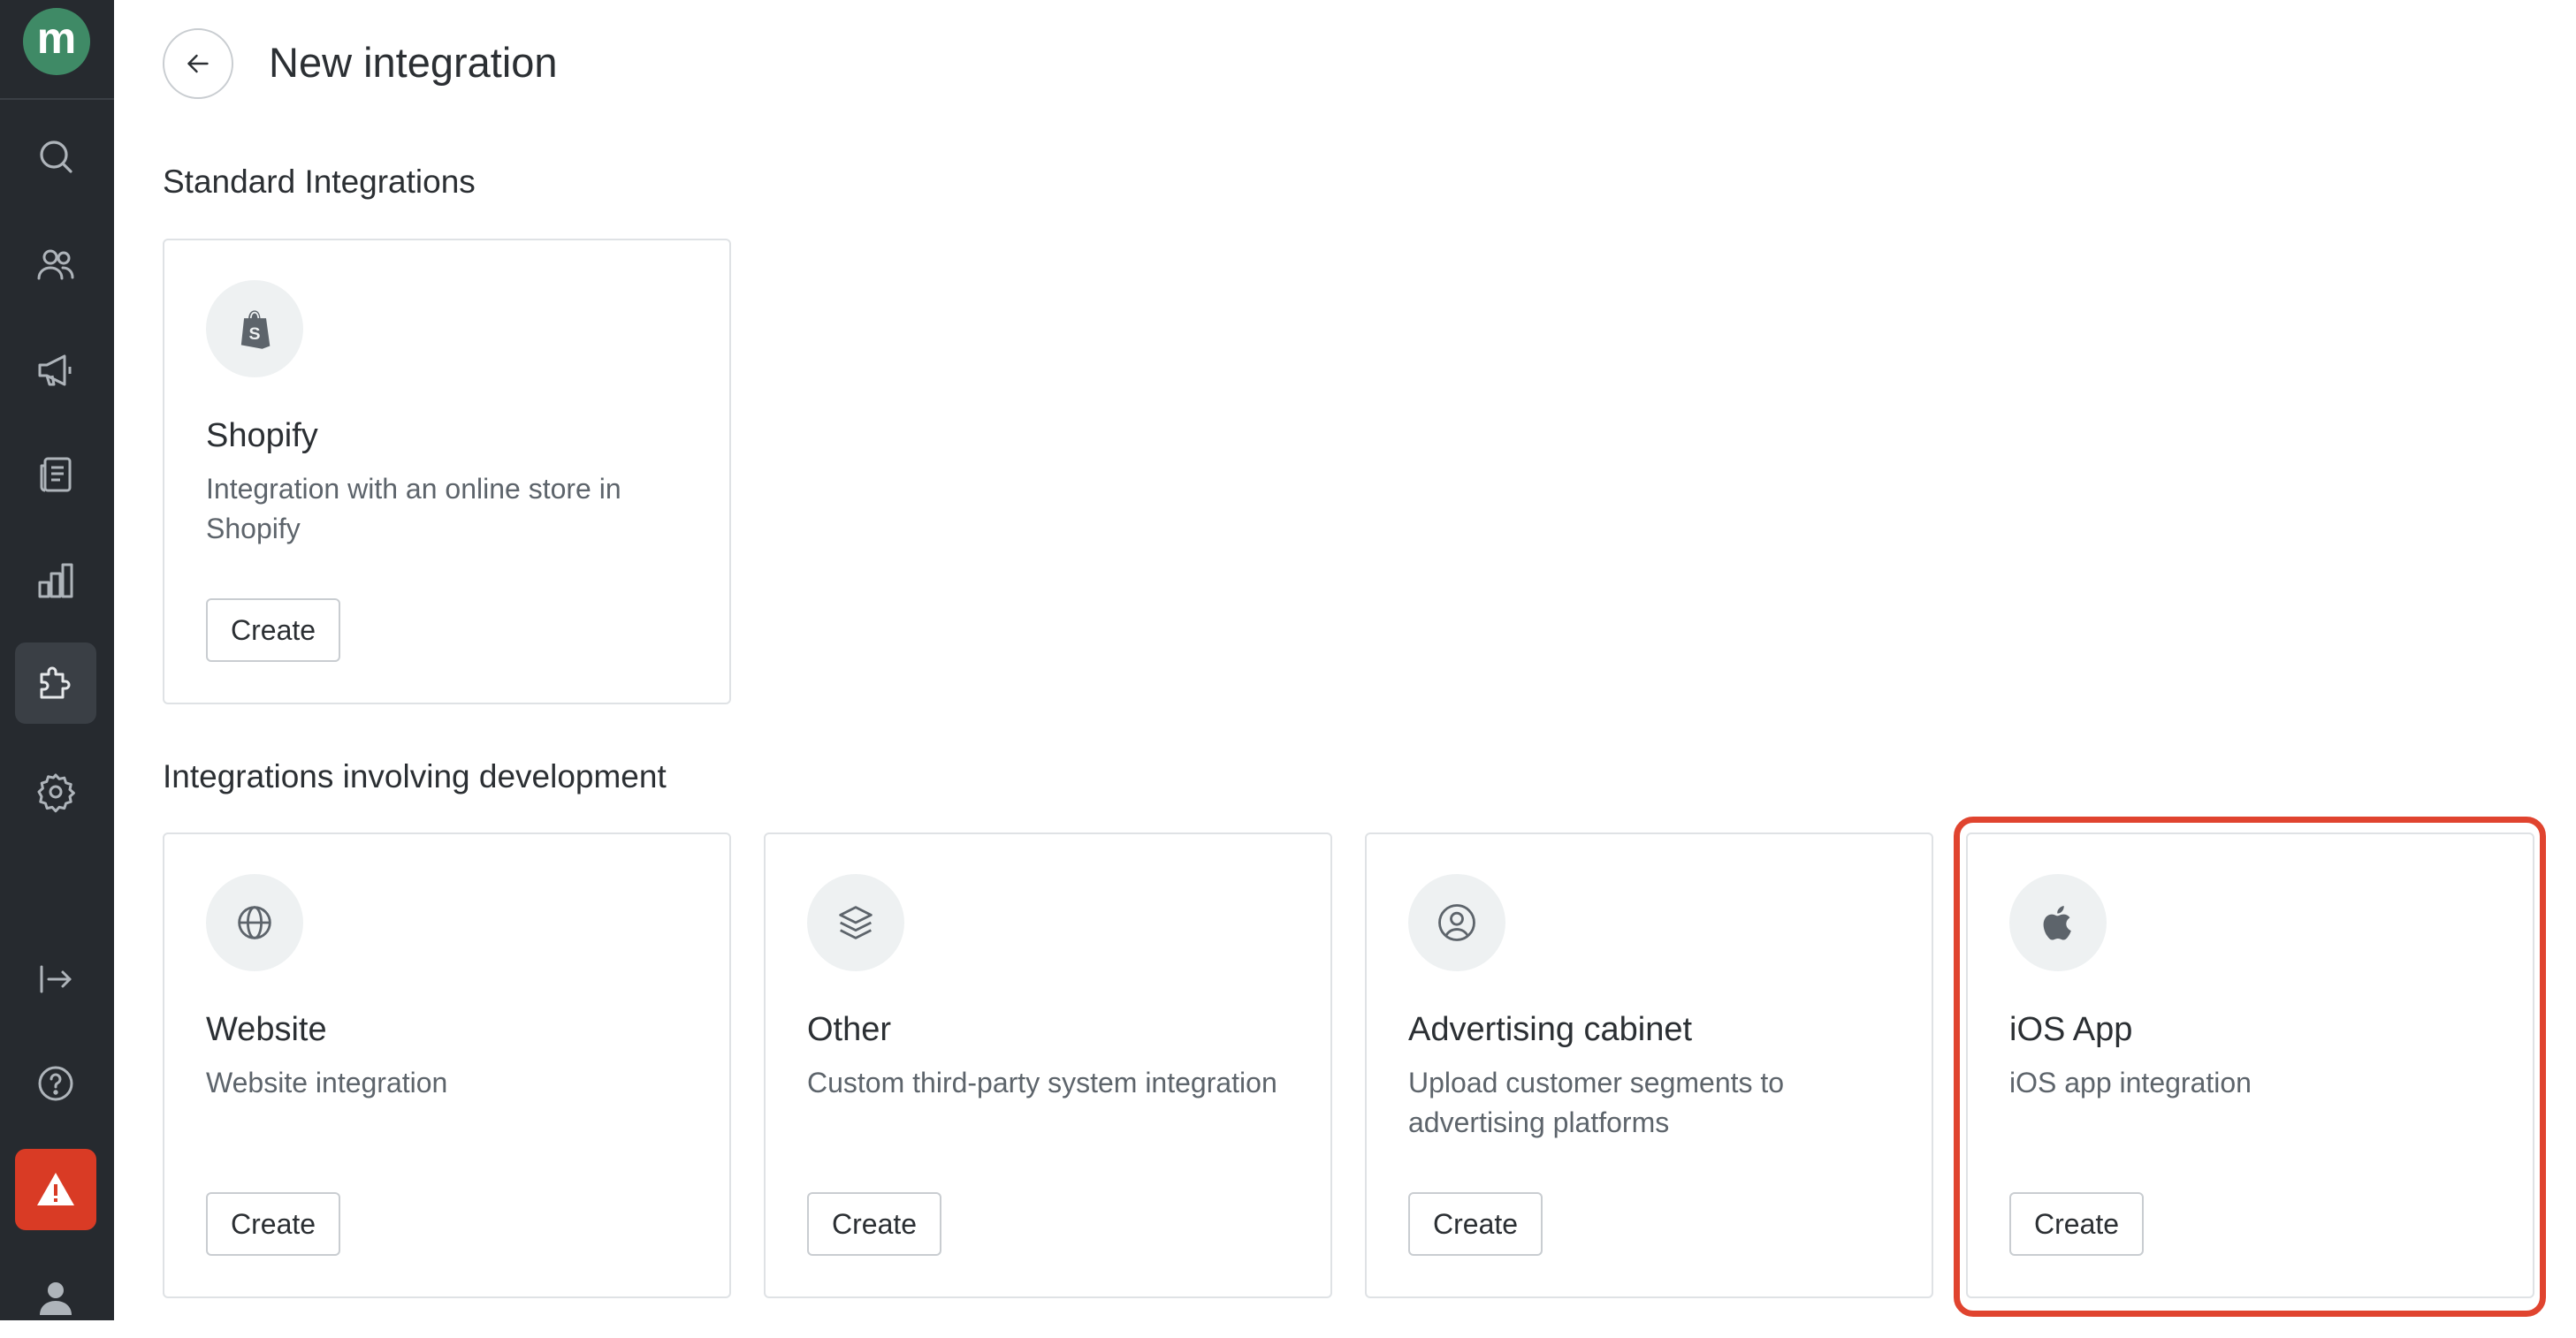 The image size is (2576, 1338). I want to click on create-button-advertising-cabinet: Create, so click(1475, 1224).